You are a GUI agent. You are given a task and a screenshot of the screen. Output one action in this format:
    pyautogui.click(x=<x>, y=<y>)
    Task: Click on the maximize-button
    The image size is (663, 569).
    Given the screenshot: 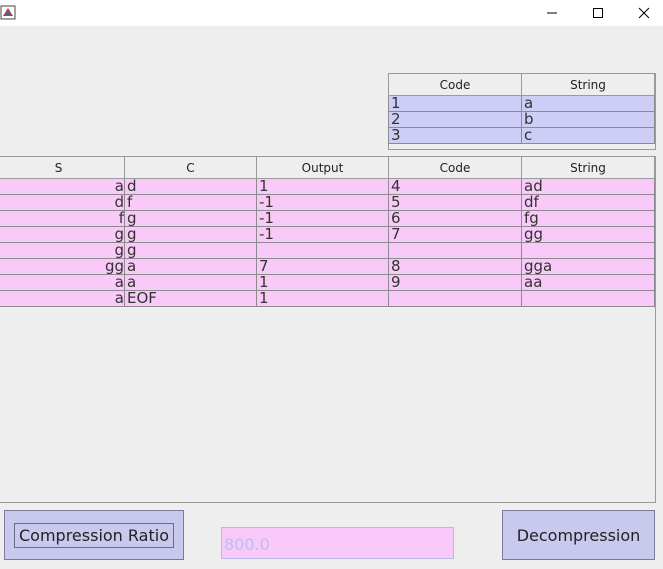 What is the action you would take?
    pyautogui.click(x=598, y=13)
    